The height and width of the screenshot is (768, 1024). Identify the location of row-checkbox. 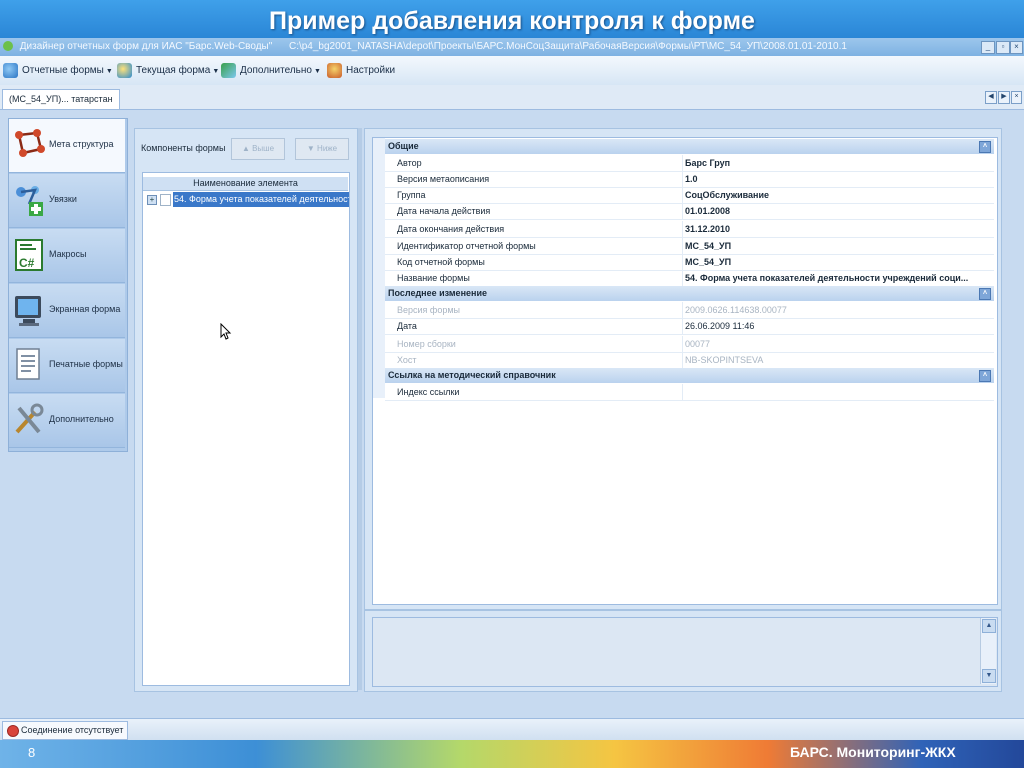
(165, 200).